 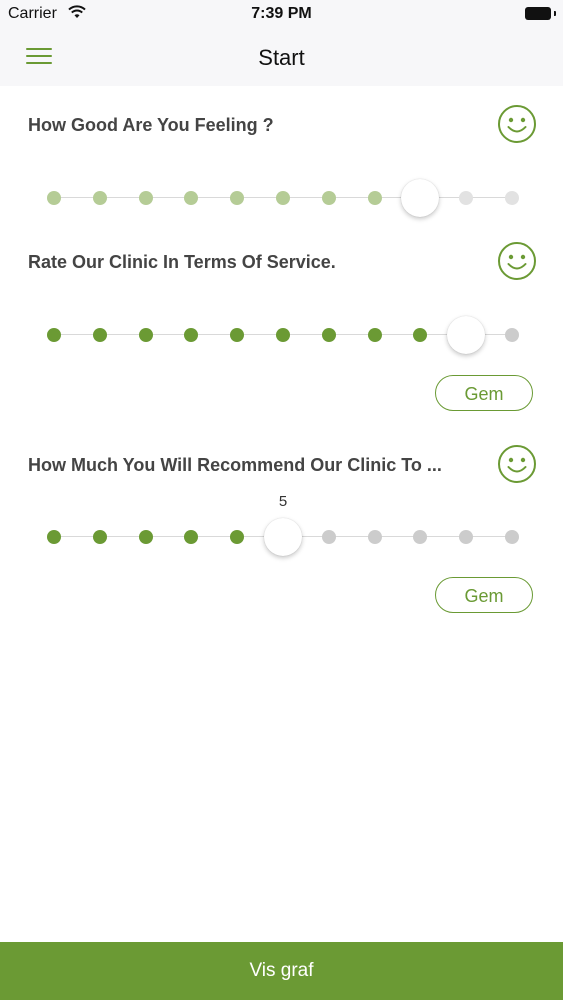 What do you see at coordinates (540, 13) in the screenshot?
I see `battery-icon` at bounding box center [540, 13].